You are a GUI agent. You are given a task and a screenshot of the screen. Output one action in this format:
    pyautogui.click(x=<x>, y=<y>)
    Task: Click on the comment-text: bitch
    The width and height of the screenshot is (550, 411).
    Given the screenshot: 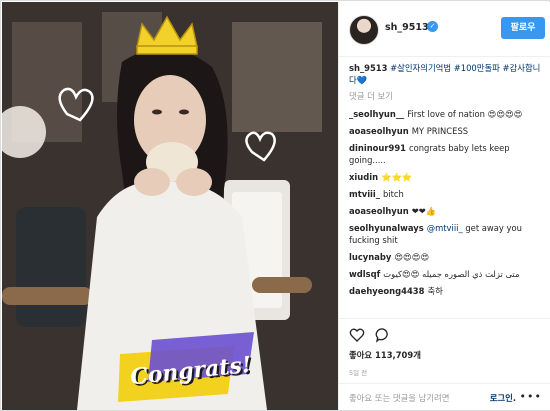 What is the action you would take?
    pyautogui.click(x=393, y=194)
    